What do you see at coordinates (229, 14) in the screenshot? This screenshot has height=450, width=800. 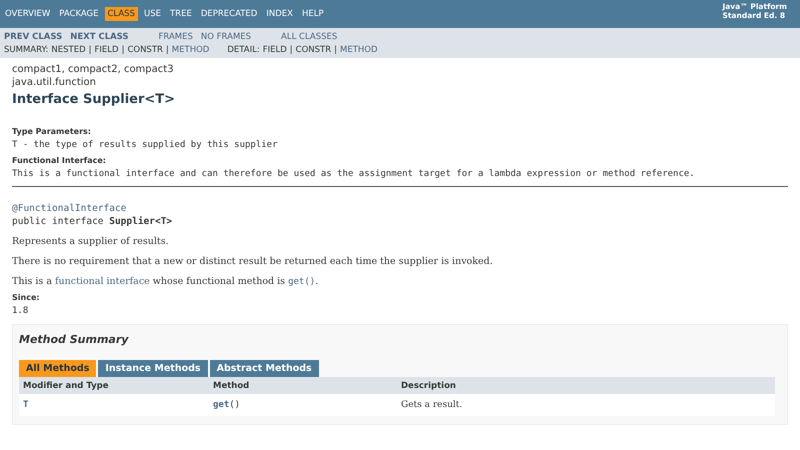 I see `nav-link: DEPRECATED` at bounding box center [229, 14].